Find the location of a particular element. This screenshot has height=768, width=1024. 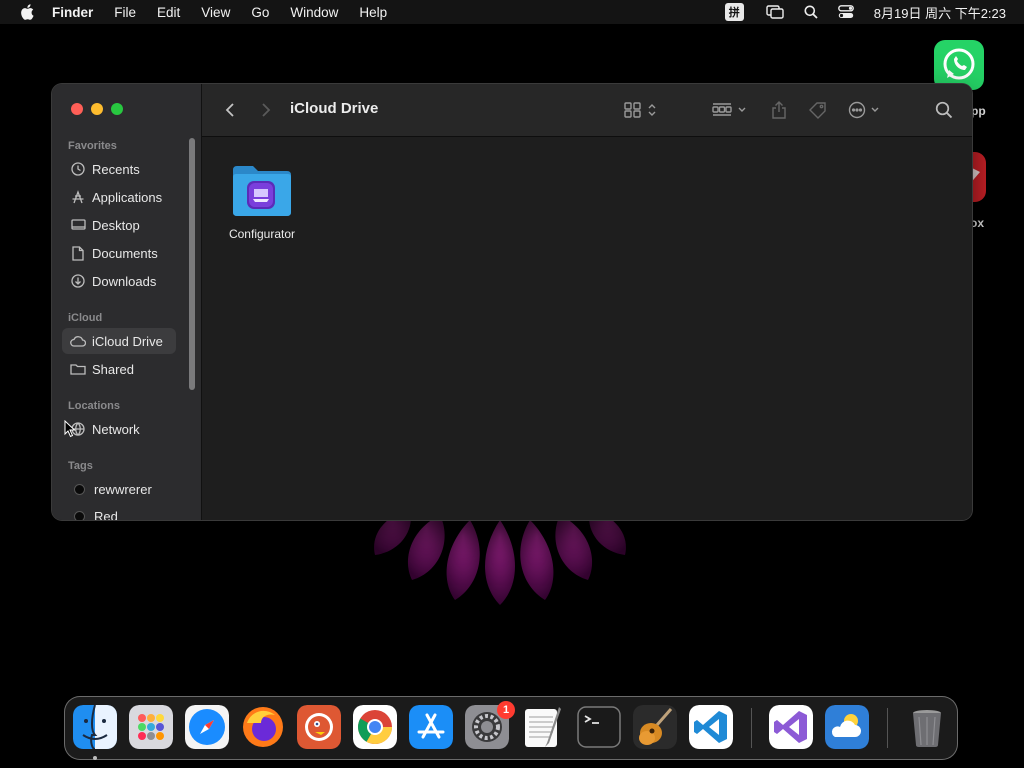

sidebar-item-label: Documents is located at coordinates (125, 253).